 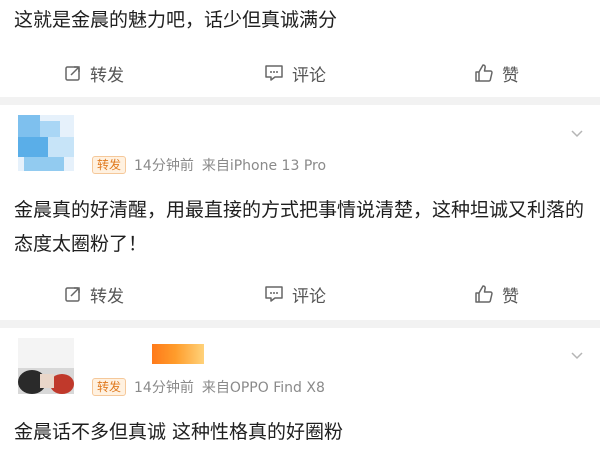 I want to click on comment-meta: 转发 14分钟前 来自iPhone 13 Pro, so click(x=209, y=165).